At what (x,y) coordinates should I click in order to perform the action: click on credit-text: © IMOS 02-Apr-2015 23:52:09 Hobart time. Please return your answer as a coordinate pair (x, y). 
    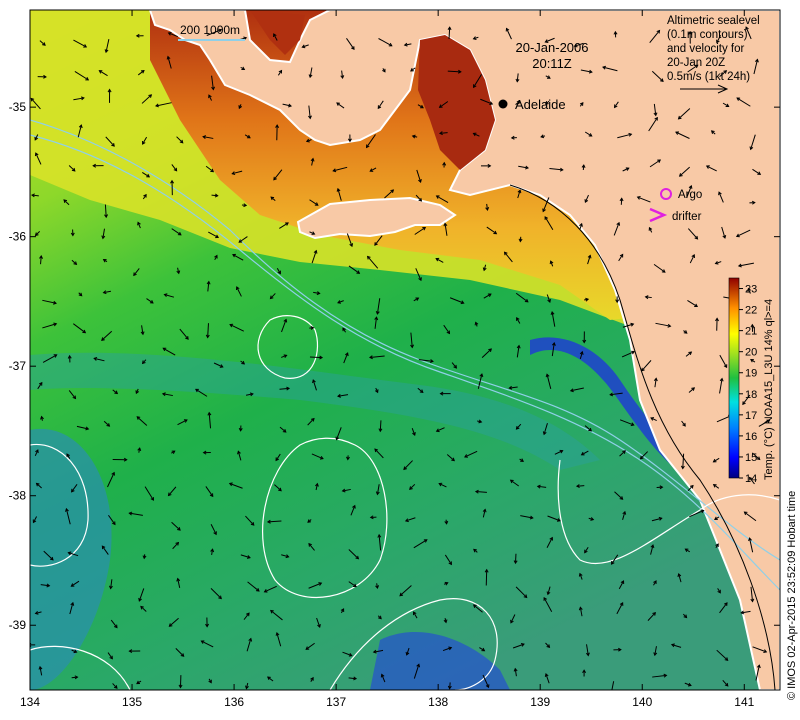
    Looking at the image, I should click on (792, 595).